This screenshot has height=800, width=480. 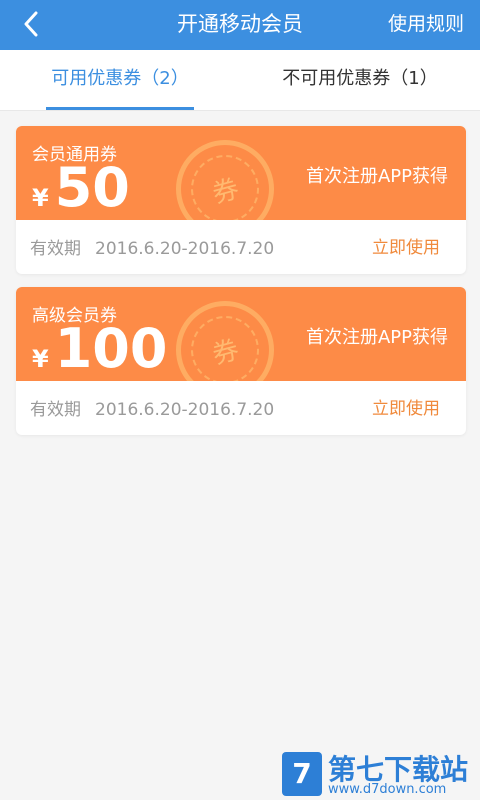 I want to click on coupon-amount: ¥ 50, so click(x=81, y=188).